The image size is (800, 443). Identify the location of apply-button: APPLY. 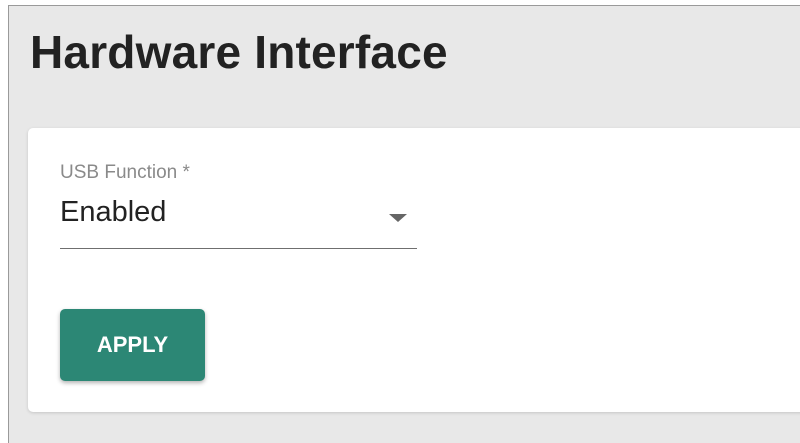
(132, 345).